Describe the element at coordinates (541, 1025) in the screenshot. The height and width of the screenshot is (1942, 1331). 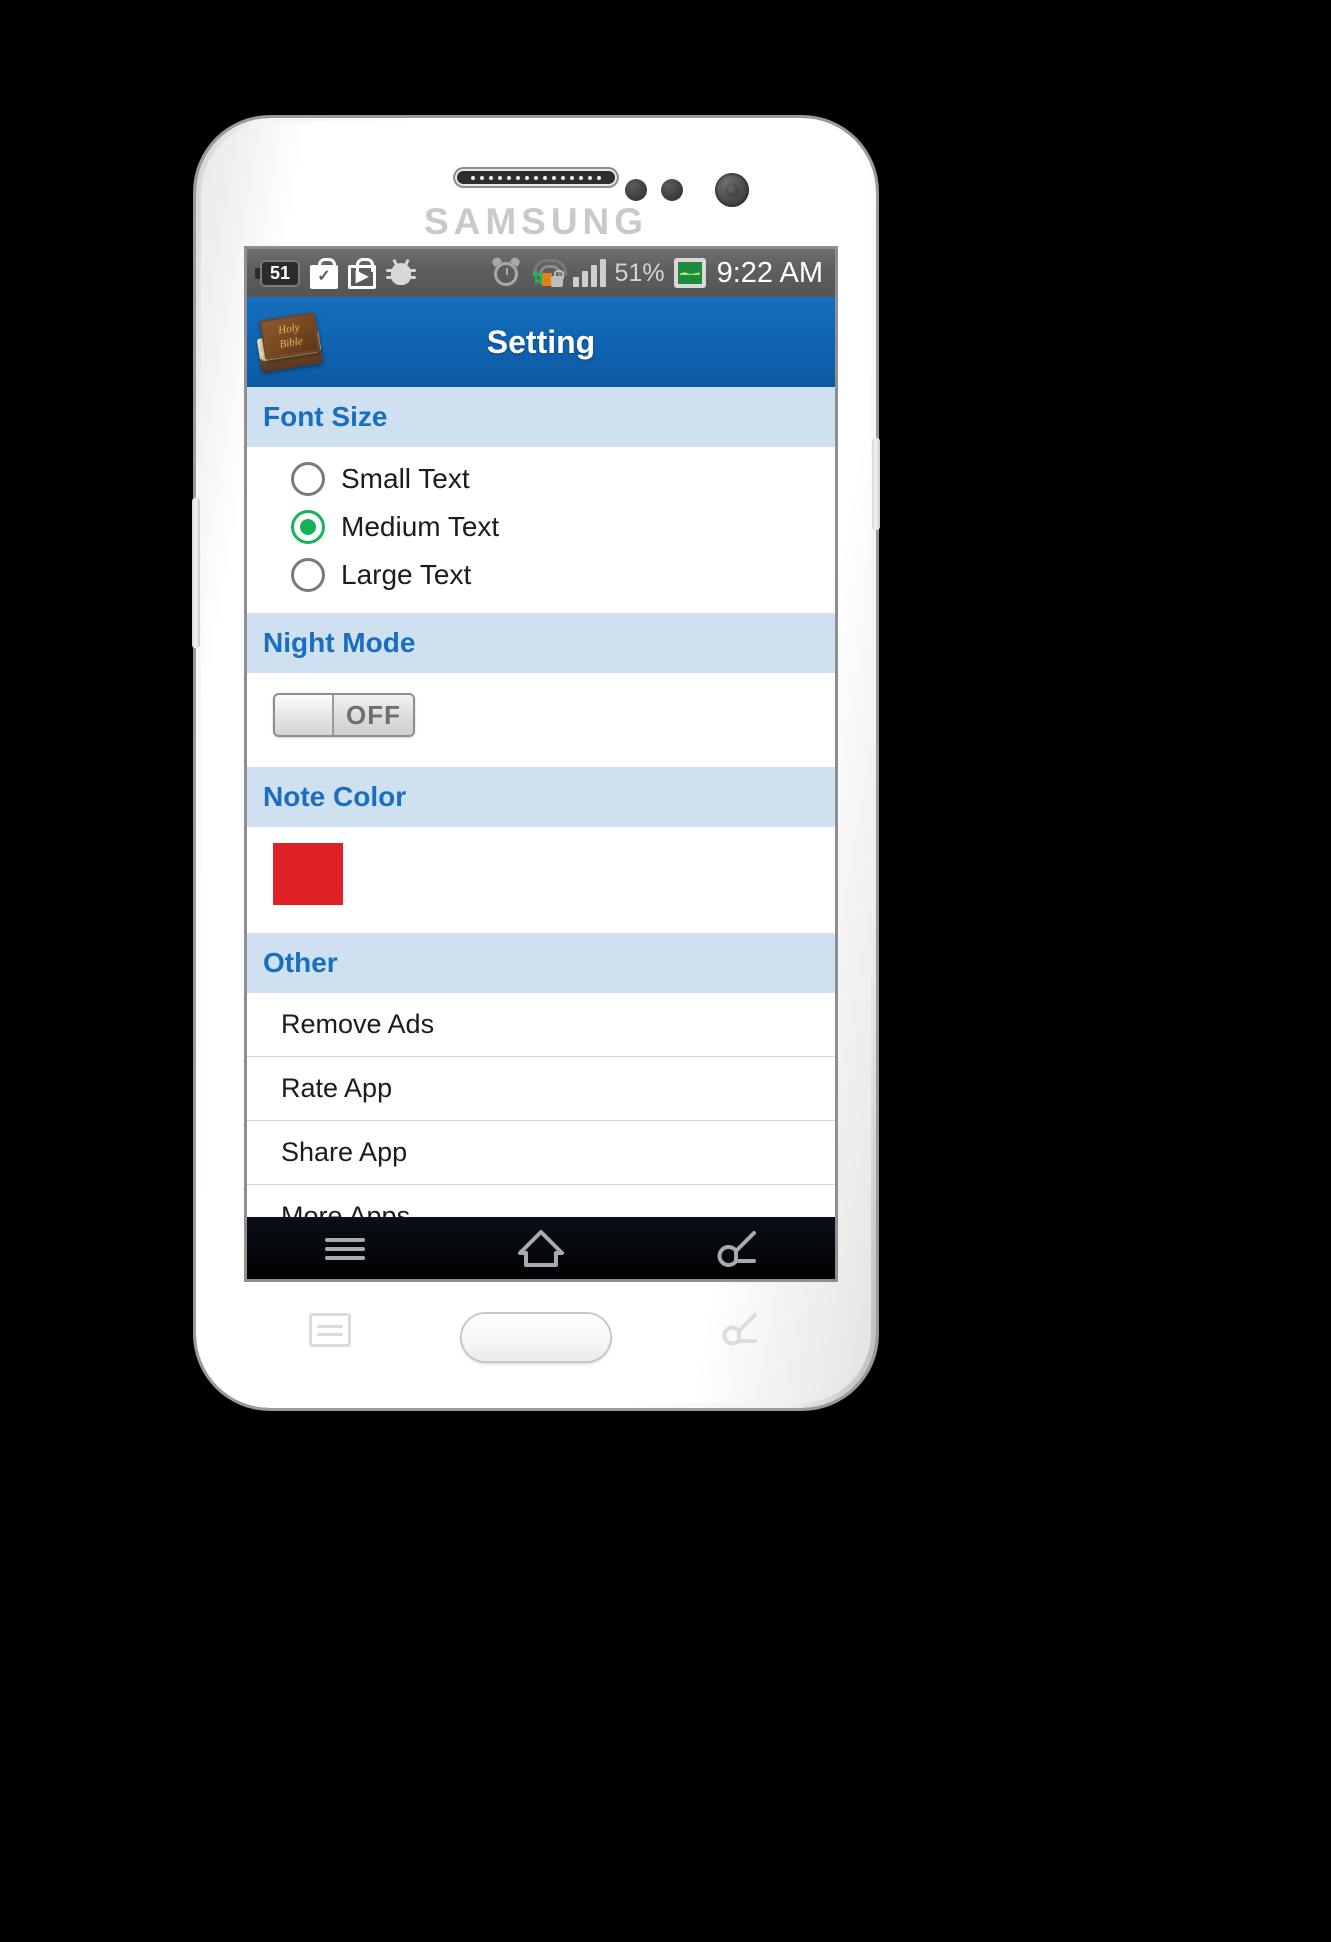
I see `list-item-remove-ads: Remove Ads` at that location.